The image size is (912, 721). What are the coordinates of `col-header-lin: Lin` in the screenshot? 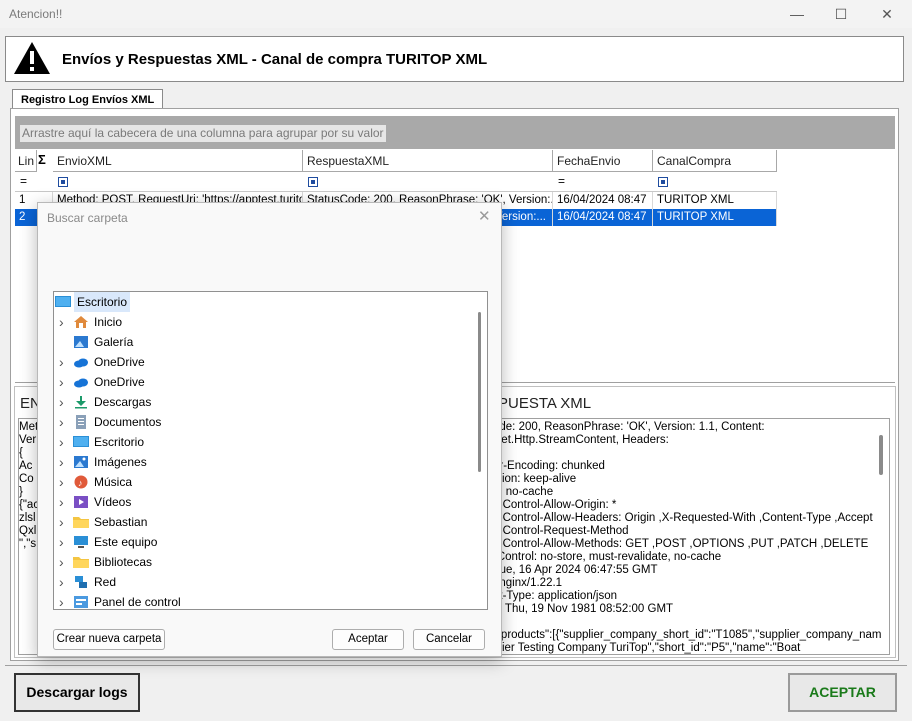 It's located at (26, 161).